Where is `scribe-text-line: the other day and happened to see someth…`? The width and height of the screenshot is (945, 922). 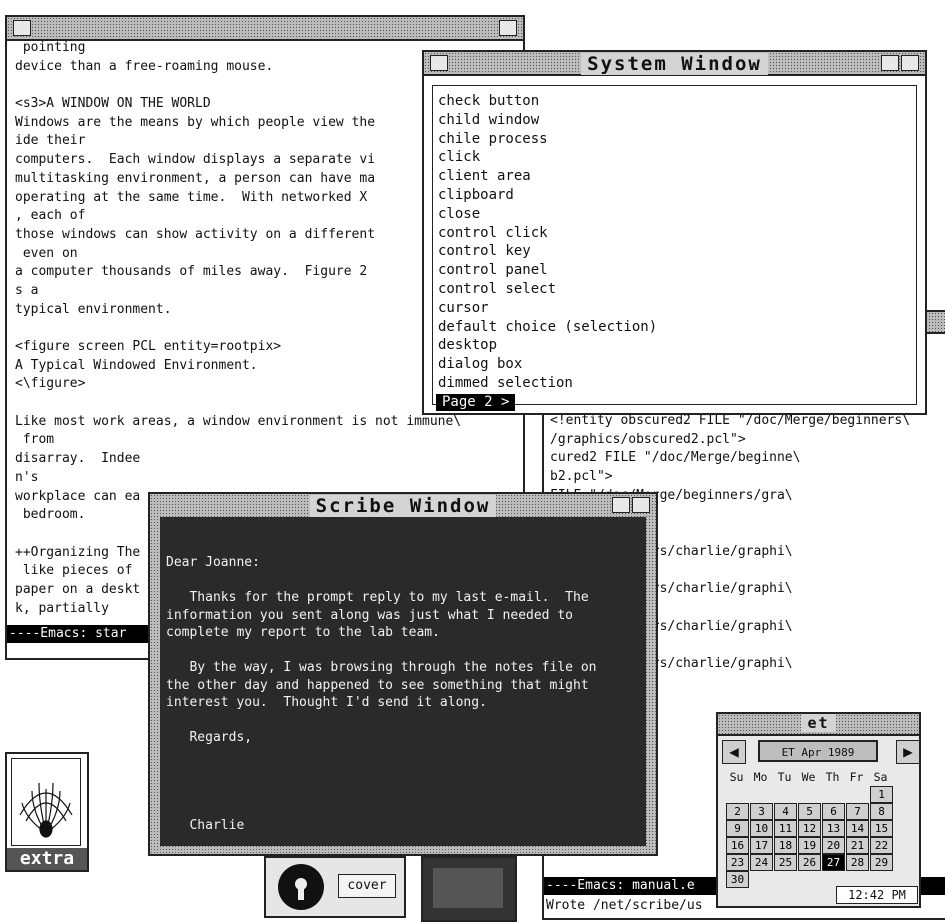
scribe-text-line: the other day and happened to see someth… is located at coordinates (377, 685).